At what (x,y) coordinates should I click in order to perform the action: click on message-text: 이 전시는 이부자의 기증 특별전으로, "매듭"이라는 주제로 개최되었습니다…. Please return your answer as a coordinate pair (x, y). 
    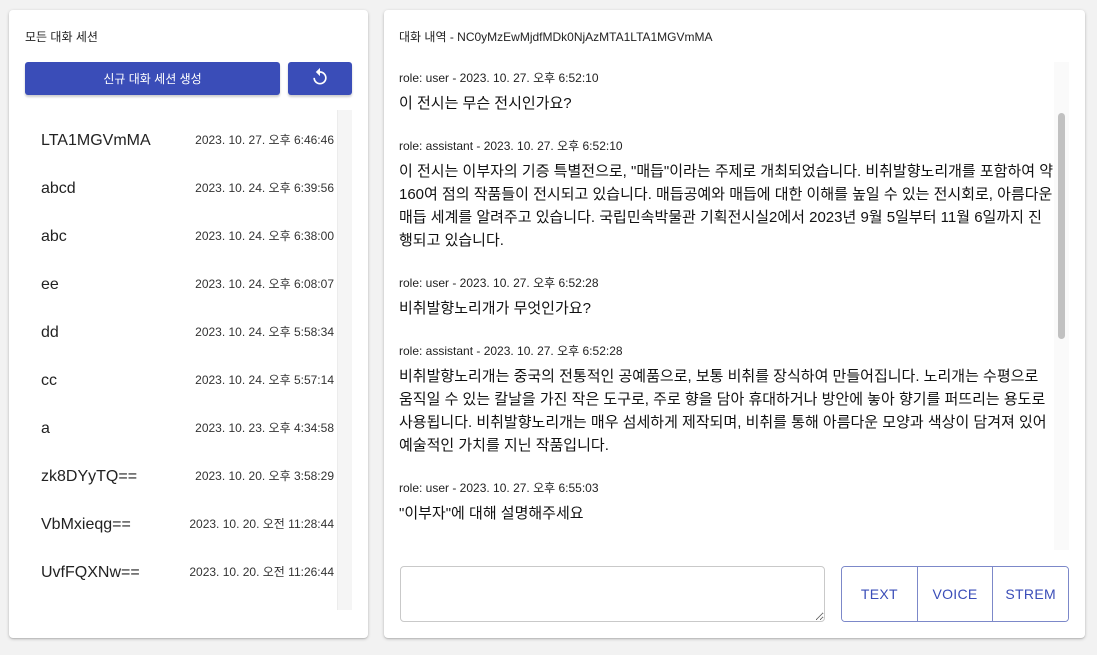
    Looking at the image, I should click on (726, 206).